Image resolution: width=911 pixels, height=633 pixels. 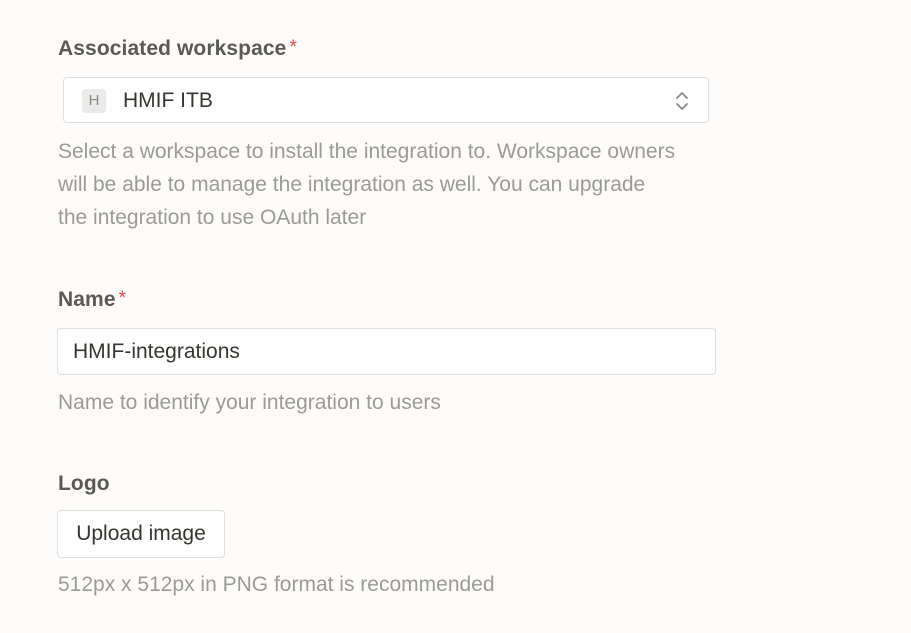 I want to click on name-field-label: Name *, so click(x=92, y=300).